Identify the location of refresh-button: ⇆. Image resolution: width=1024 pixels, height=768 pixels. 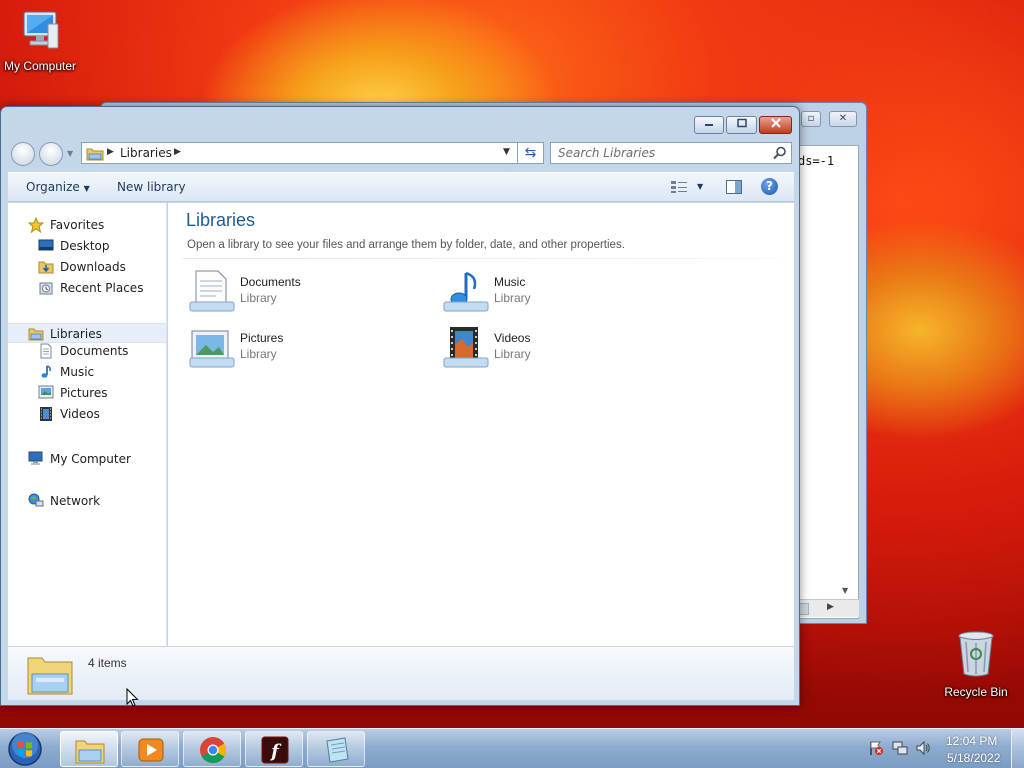
(531, 153).